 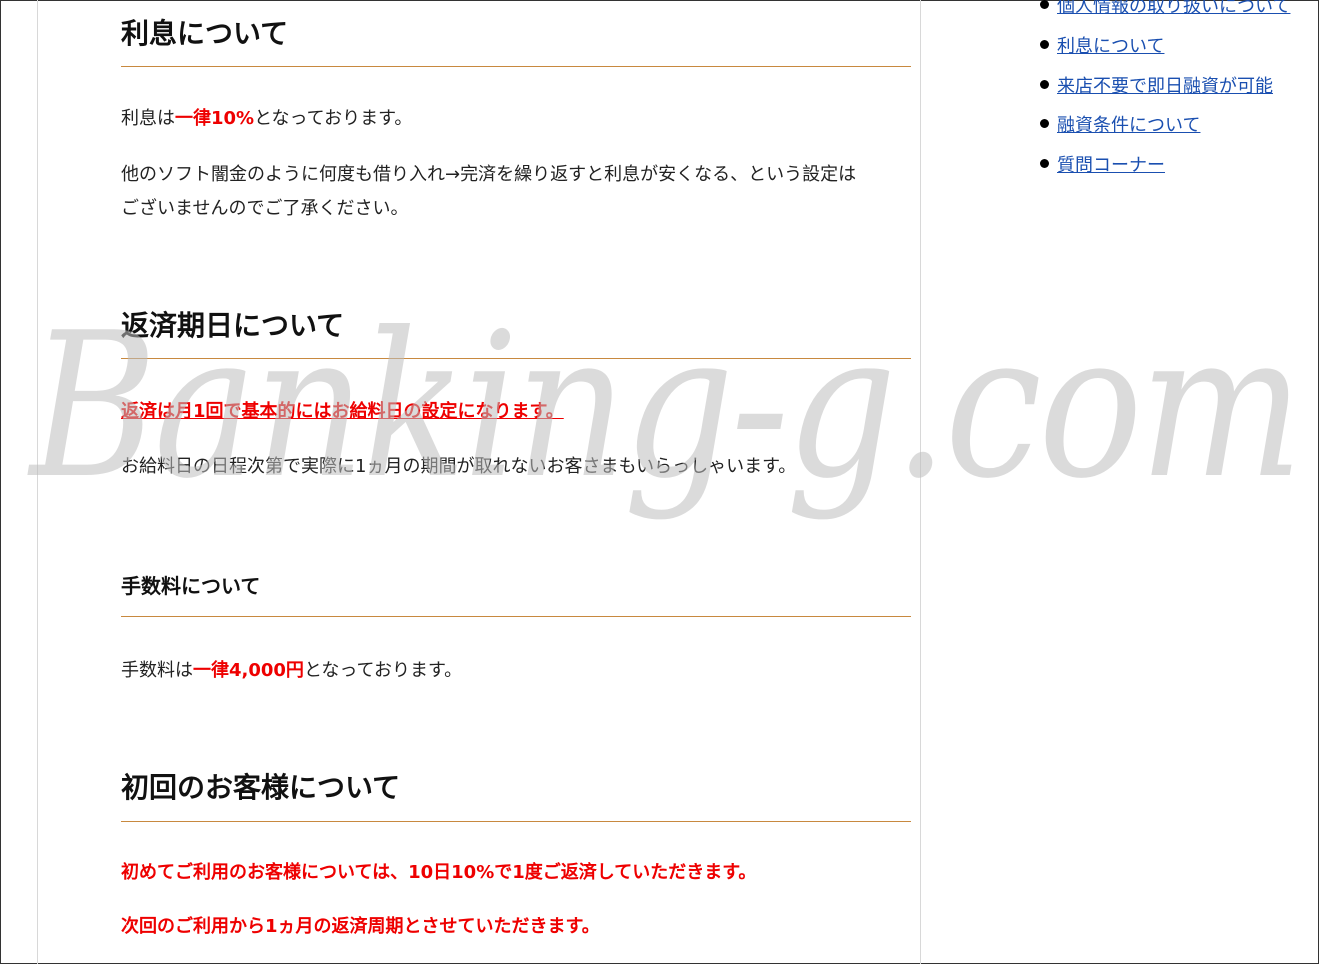 What do you see at coordinates (1128, 125) in the screenshot?
I see `sidebar-link-conditions: 融資条件について` at bounding box center [1128, 125].